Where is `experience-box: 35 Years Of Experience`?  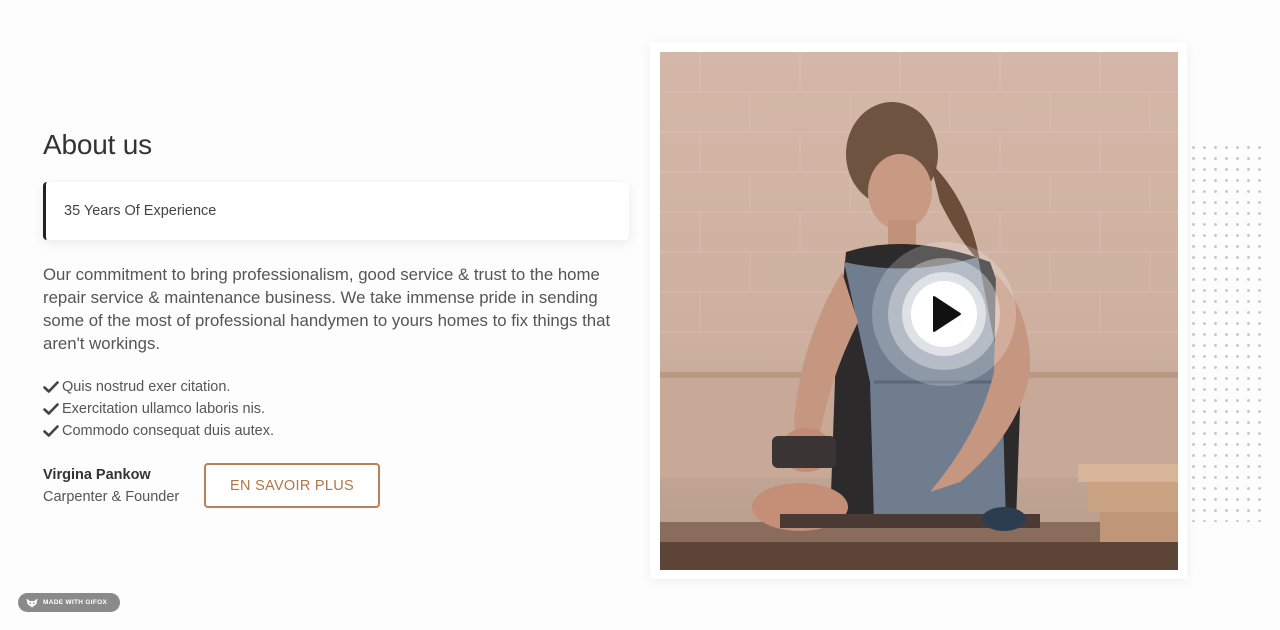
experience-box: 35 Years Of Experience is located at coordinates (336, 211).